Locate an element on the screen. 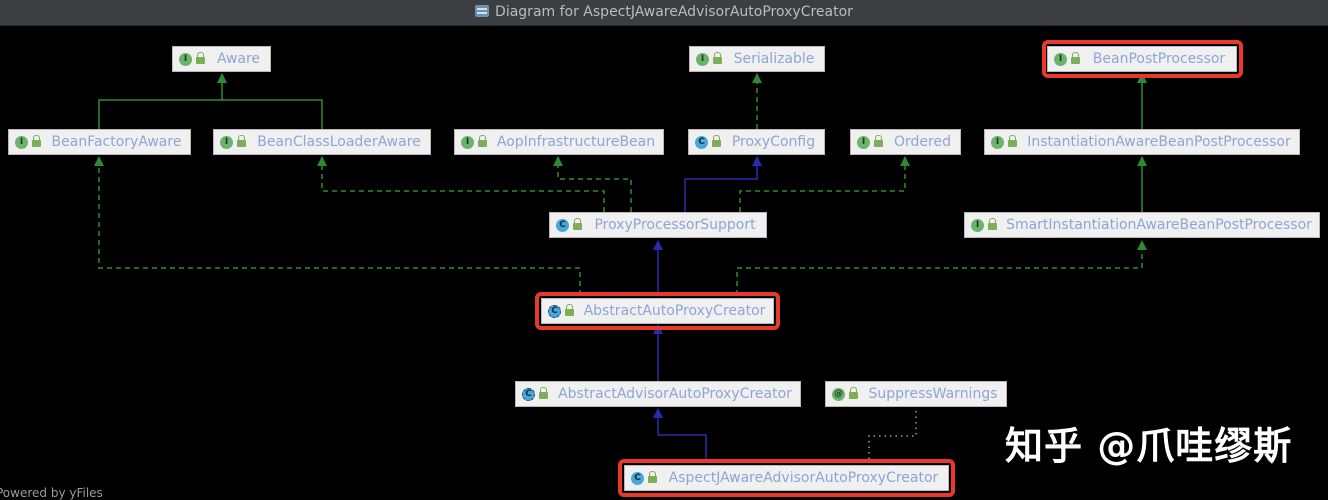 The height and width of the screenshot is (500, 1328). node-suppresswarnings: @ SuppressWarnings is located at coordinates (916, 394).